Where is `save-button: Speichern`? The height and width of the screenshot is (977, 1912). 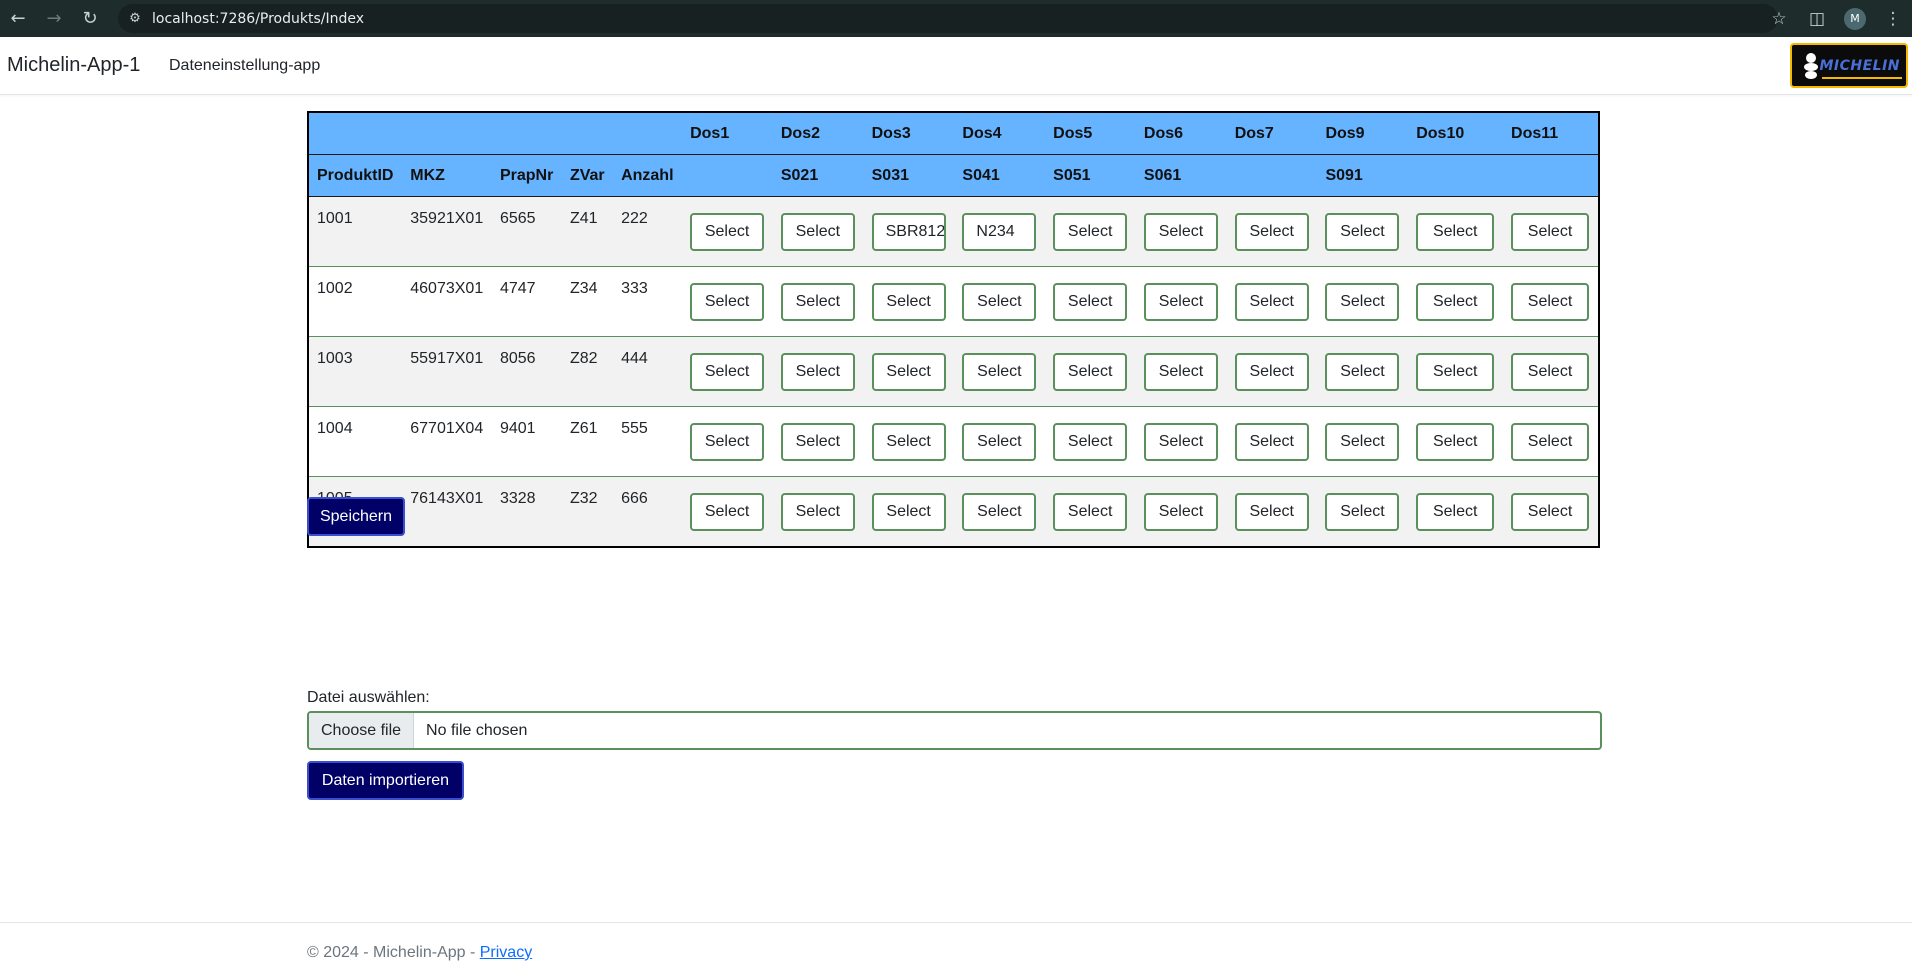 save-button: Speichern is located at coordinates (356, 516).